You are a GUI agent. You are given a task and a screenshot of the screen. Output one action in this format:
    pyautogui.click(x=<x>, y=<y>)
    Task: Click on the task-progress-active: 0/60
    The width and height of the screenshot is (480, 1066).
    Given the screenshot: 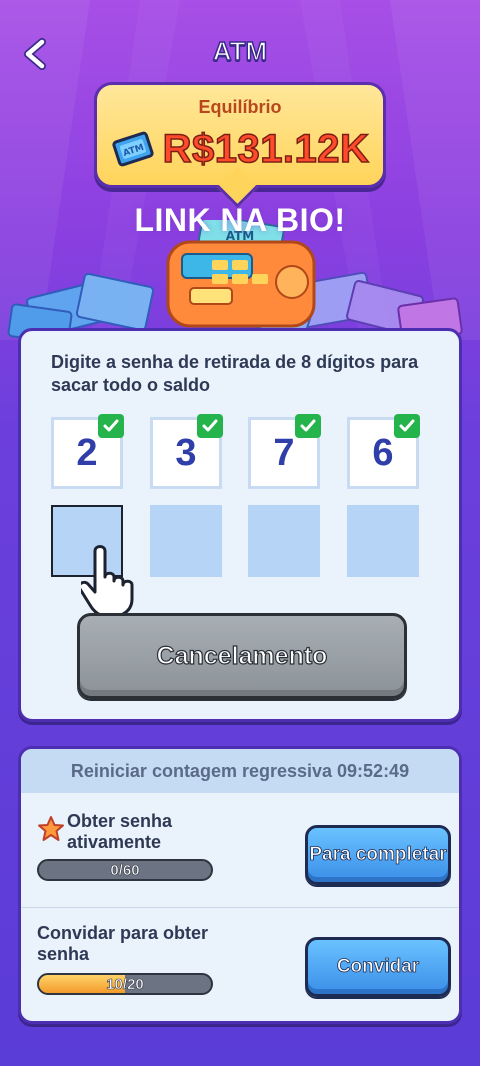 What is the action you would take?
    pyautogui.click(x=125, y=870)
    